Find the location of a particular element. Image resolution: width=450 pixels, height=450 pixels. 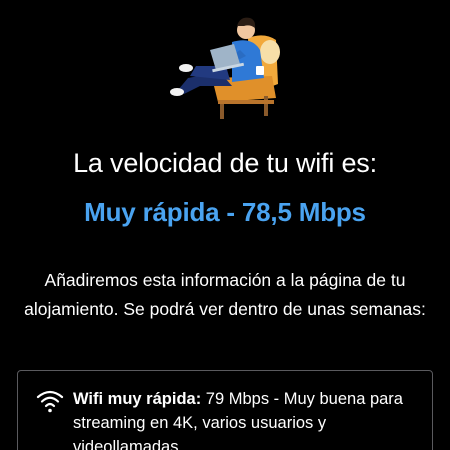

speed-result-heading: La velocidad de tu wifi es: is located at coordinates (225, 163).